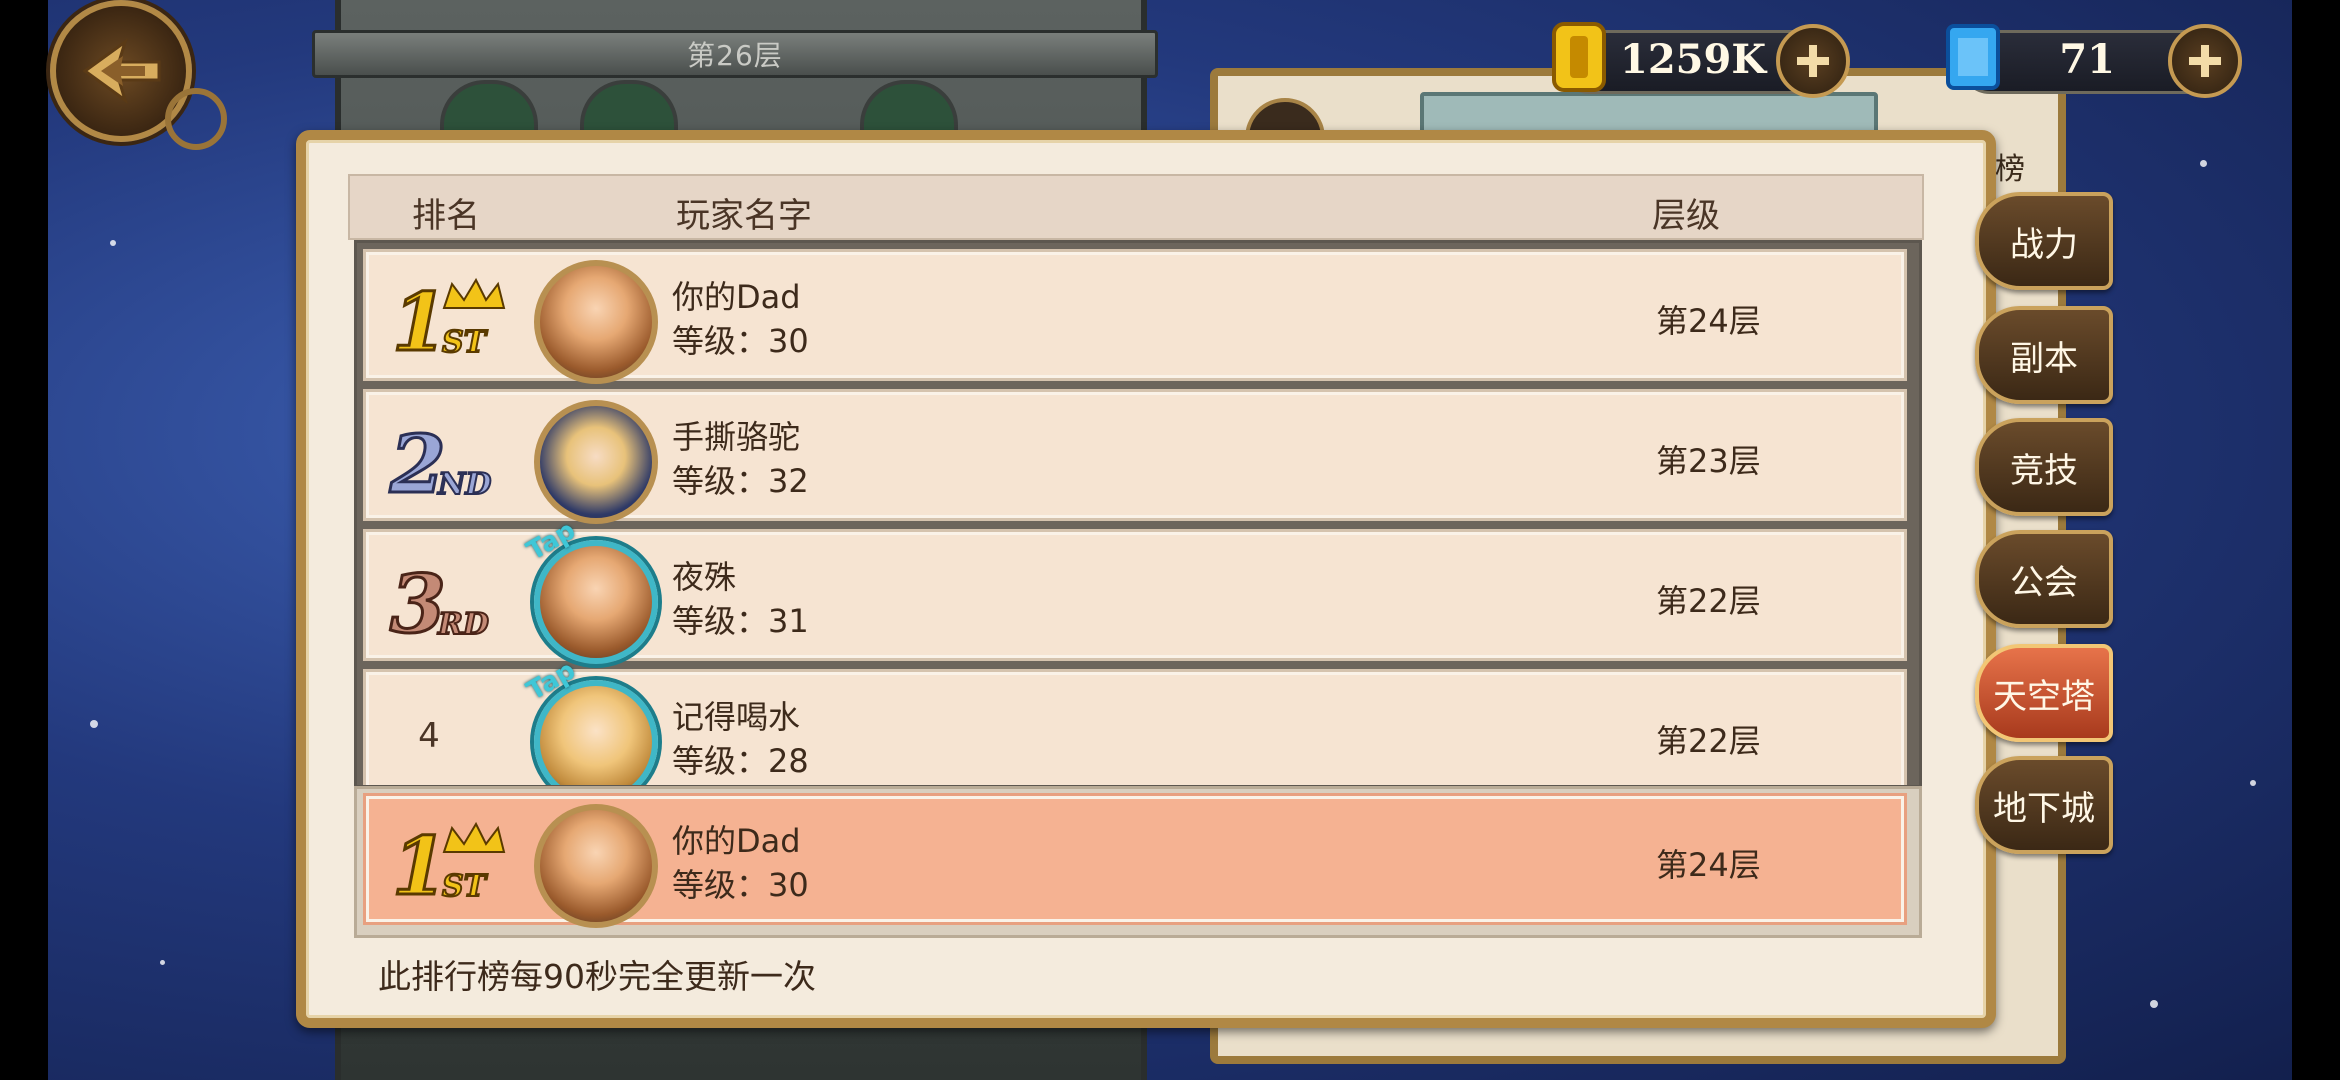  Describe the element at coordinates (463, 624) in the screenshot. I see `svg-text: RD` at that location.